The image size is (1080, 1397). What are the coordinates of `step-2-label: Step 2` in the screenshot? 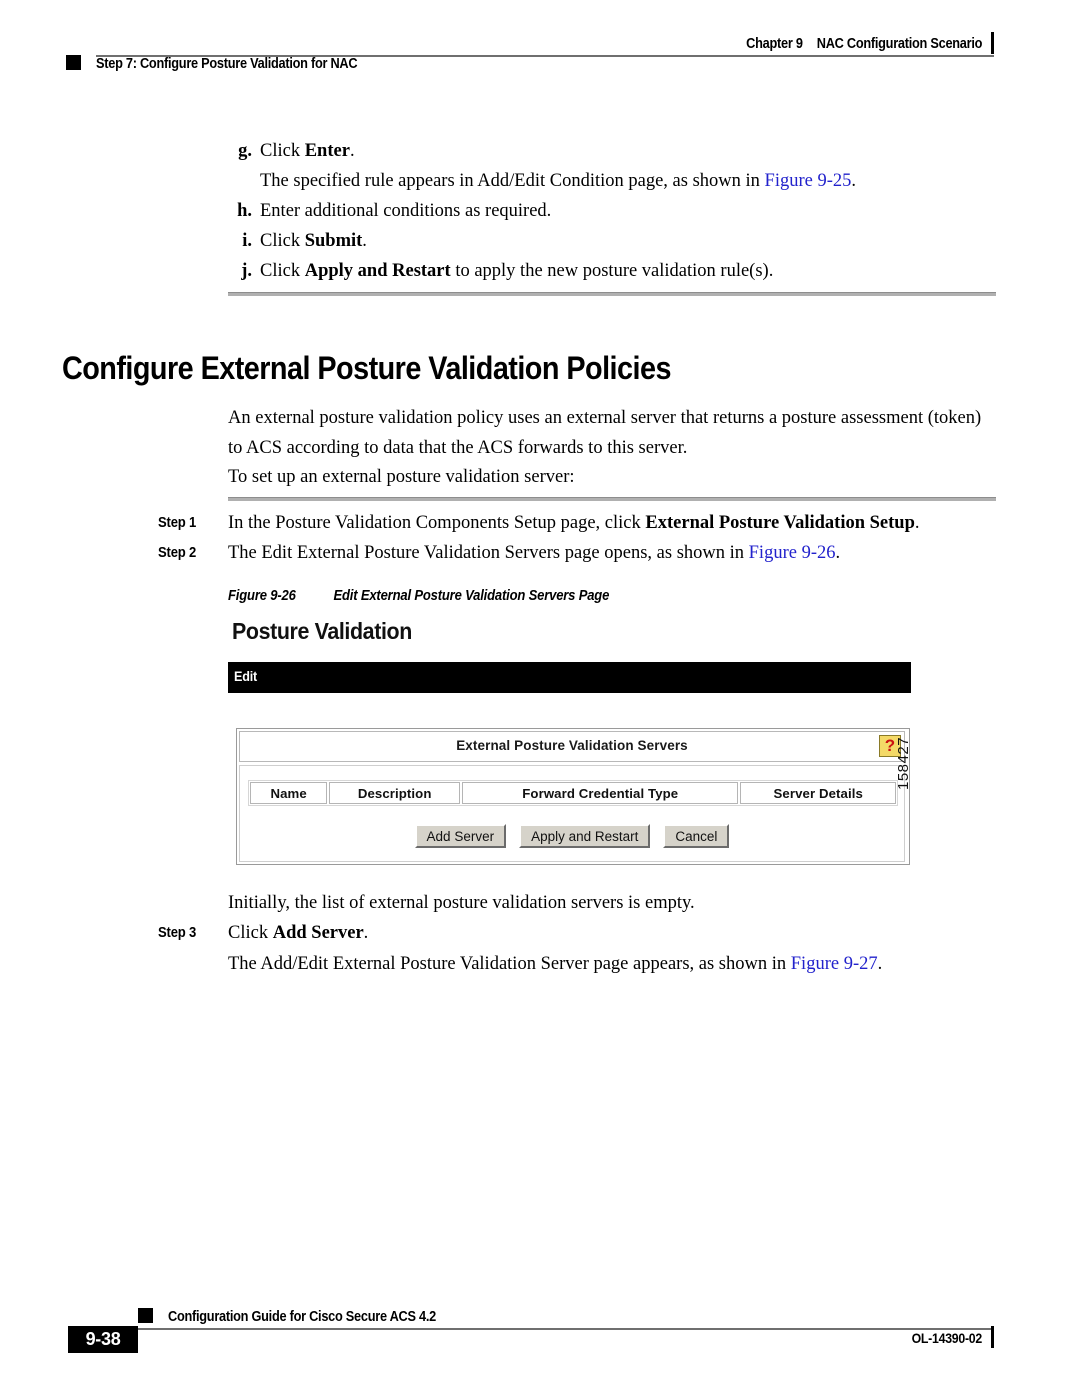 It's located at (177, 553).